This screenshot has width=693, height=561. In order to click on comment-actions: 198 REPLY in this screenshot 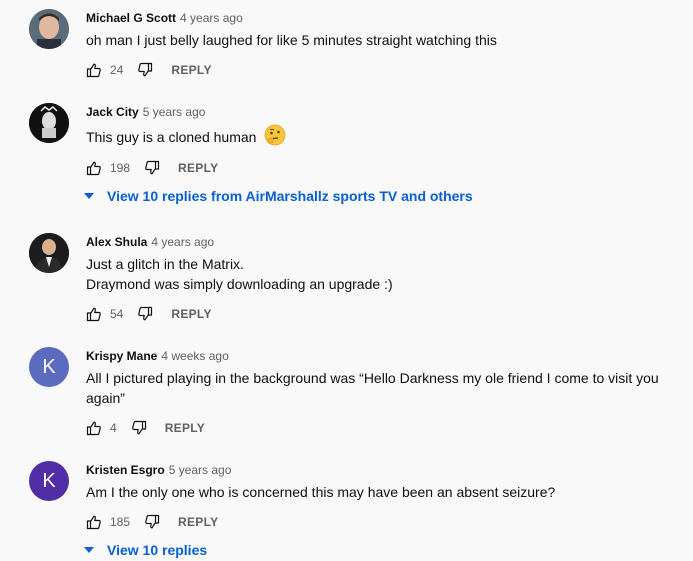, I will do `click(151, 168)`.